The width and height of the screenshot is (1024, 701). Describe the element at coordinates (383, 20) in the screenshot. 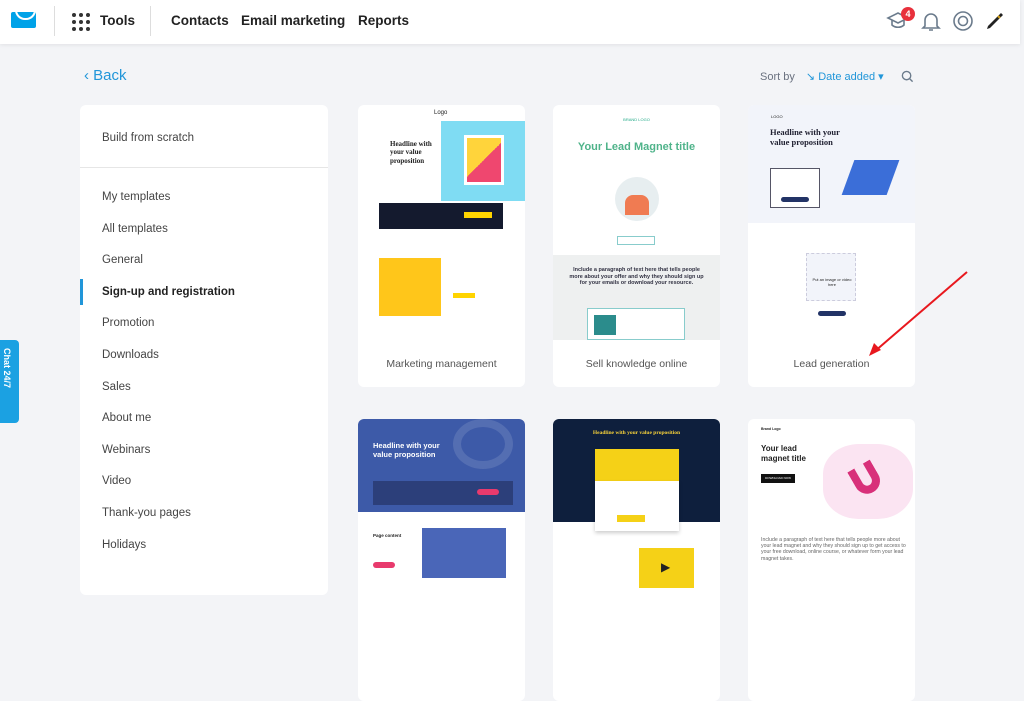

I see `nav-reports: Reports` at that location.